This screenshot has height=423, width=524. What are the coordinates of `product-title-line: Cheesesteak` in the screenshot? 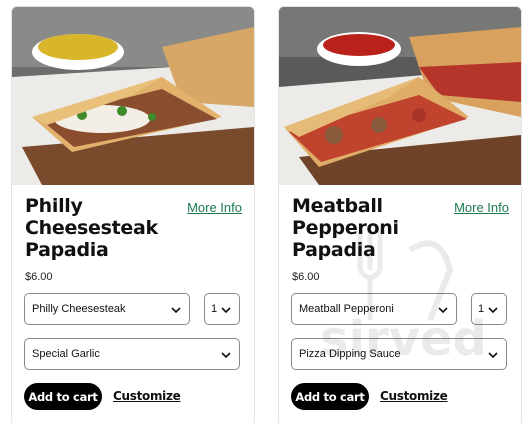 It's located at (91, 228).